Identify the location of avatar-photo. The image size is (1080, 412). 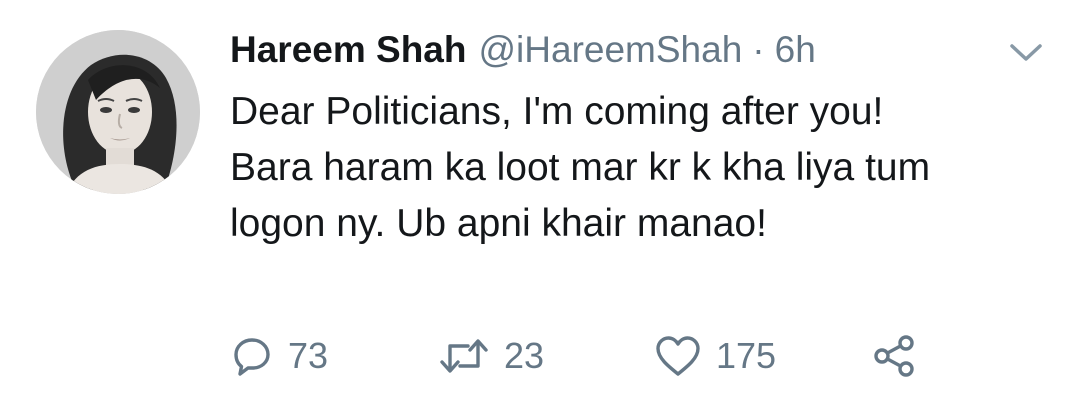
(118, 112).